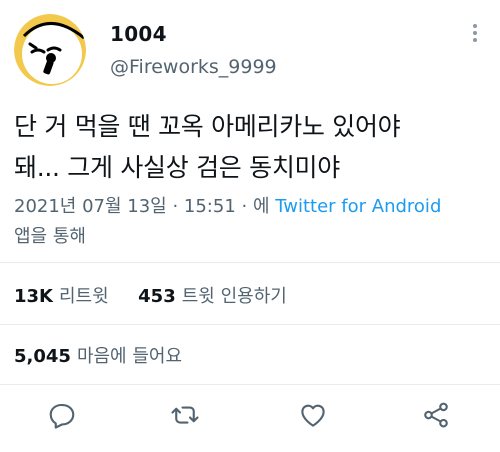 The width and height of the screenshot is (500, 452). Describe the element at coordinates (142, 206) in the screenshot. I see `tweet-timestamp: 2021년 07월 13일 · 15:51 · 에` at that location.